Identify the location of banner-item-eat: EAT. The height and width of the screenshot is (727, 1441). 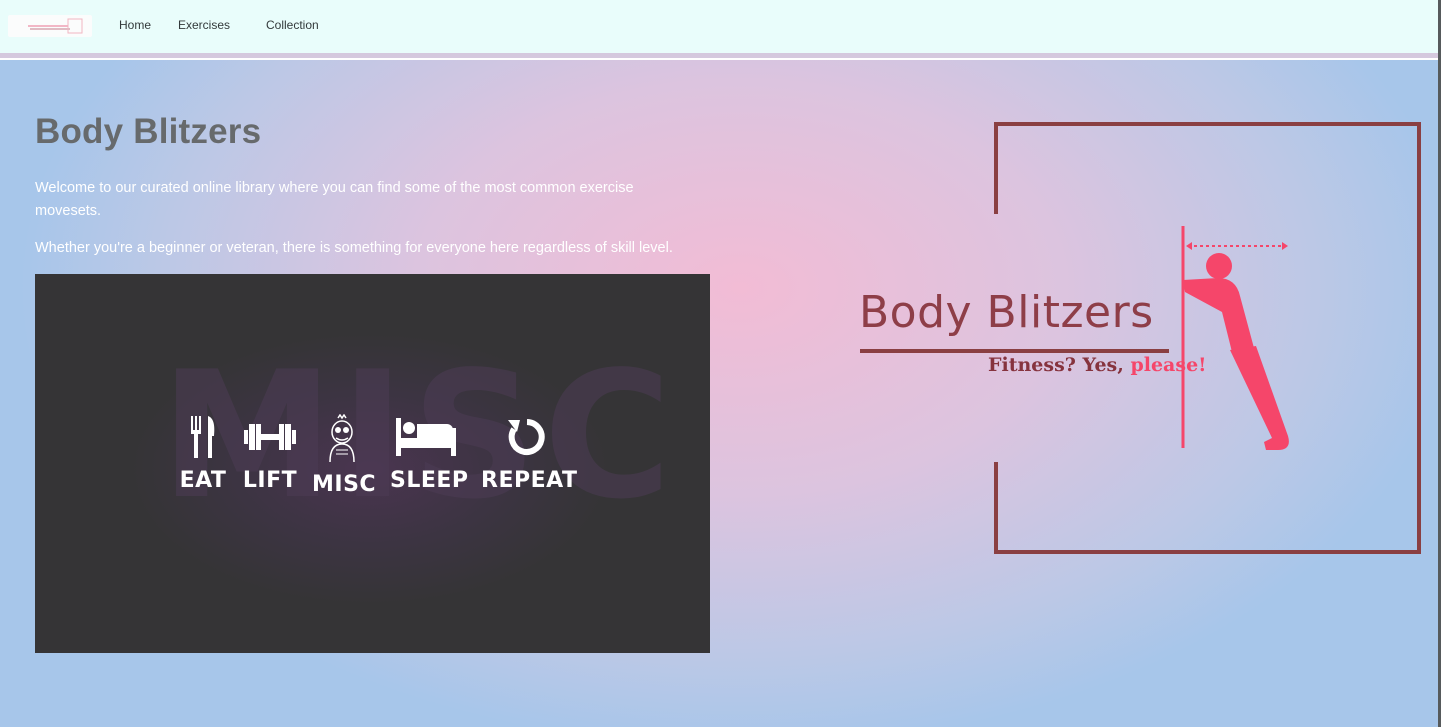
(203, 453).